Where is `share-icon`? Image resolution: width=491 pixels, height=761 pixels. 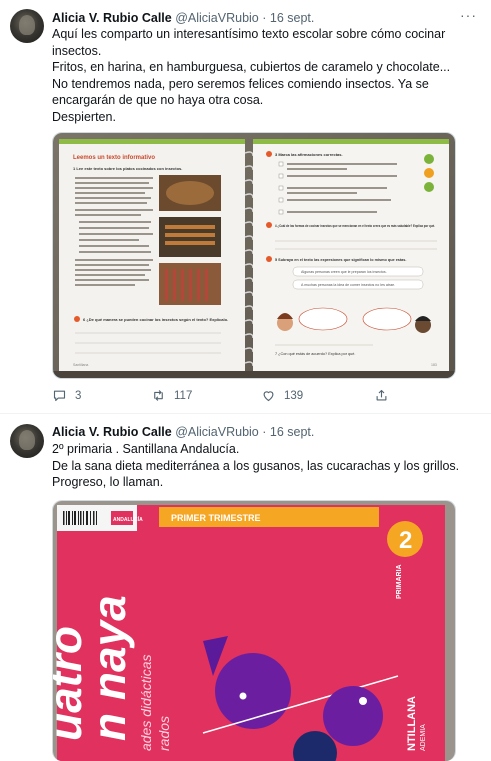 share-icon is located at coordinates (381, 395).